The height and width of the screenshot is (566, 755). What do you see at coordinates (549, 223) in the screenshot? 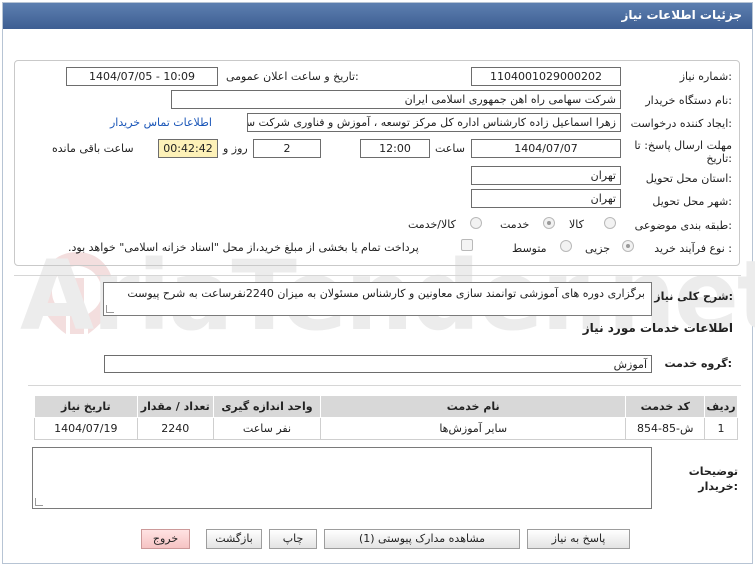
I see `category-radio-service` at bounding box center [549, 223].